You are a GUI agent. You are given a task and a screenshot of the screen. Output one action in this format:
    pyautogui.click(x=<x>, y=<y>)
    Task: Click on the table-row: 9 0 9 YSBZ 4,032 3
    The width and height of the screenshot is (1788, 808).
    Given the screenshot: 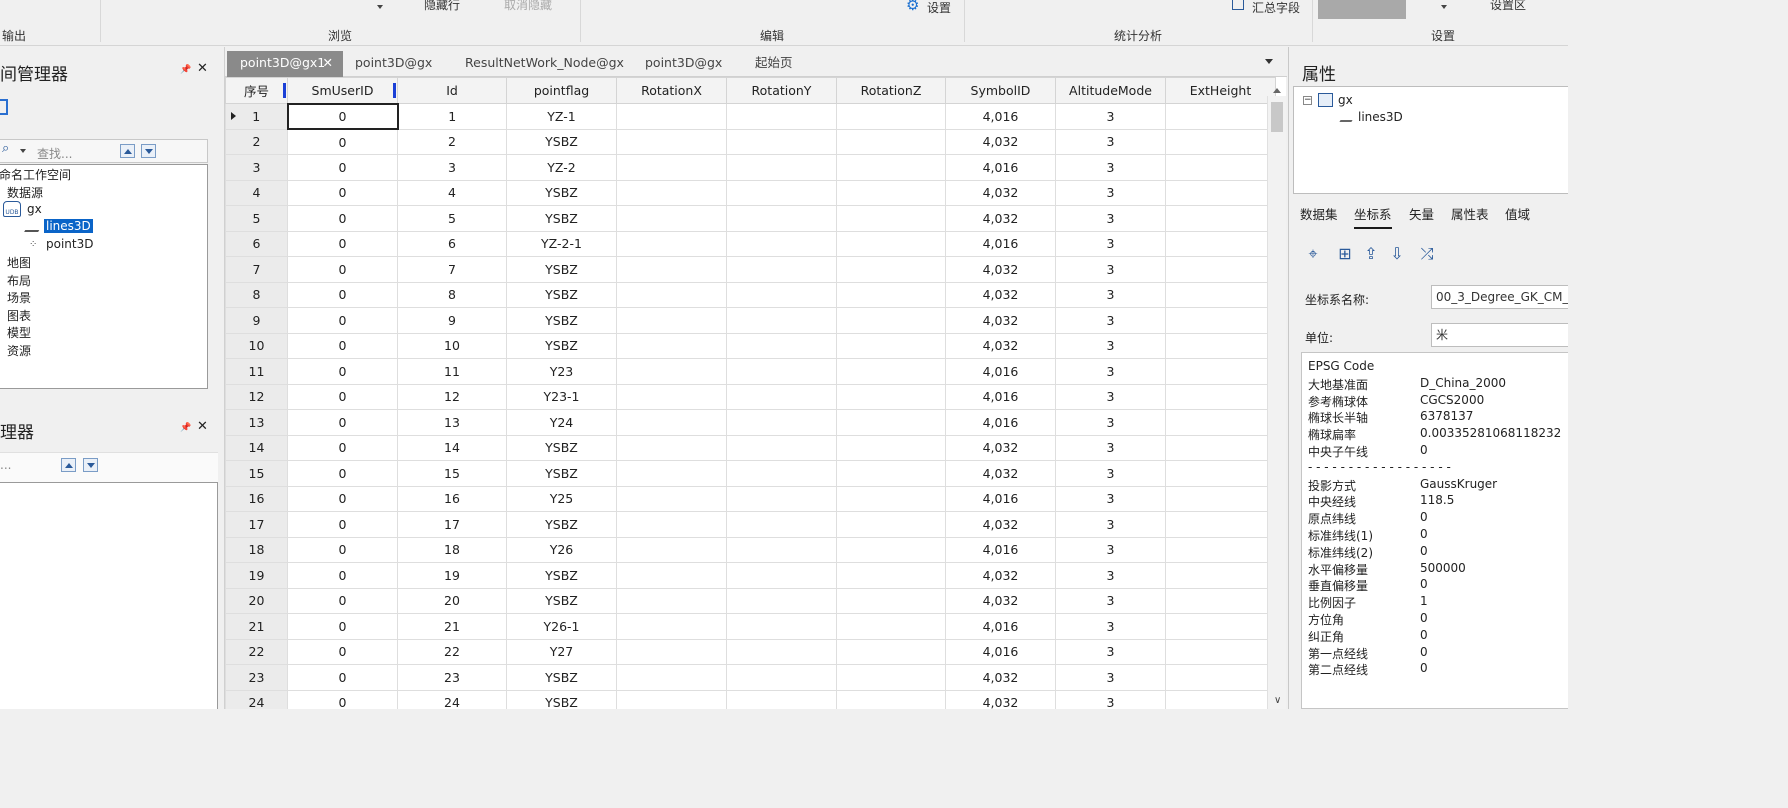 What is the action you would take?
    pyautogui.click(x=750, y=320)
    